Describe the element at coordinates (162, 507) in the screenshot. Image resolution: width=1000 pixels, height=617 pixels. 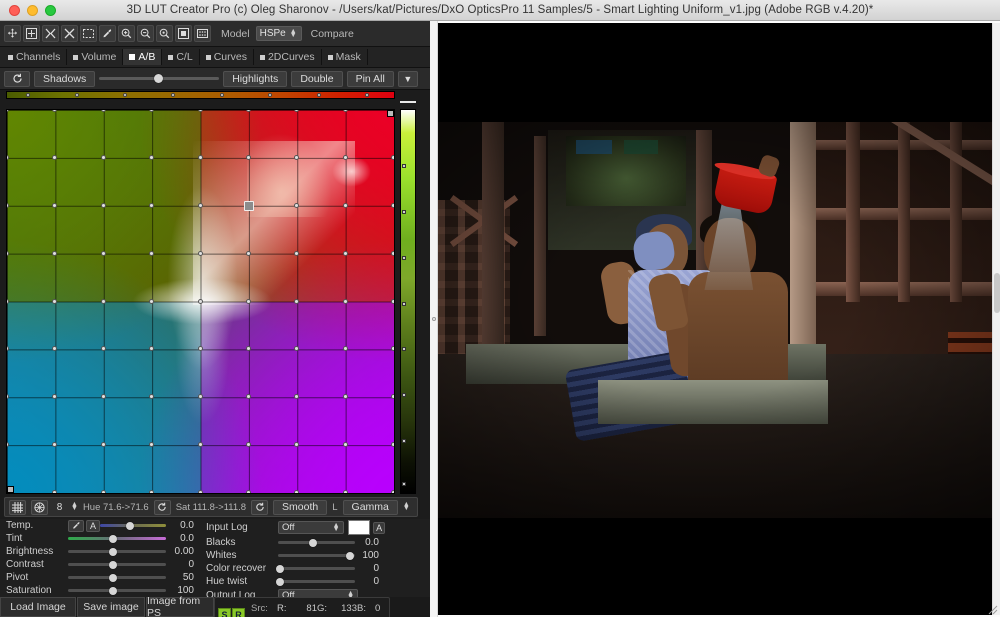
I see `hue-reset-icon` at that location.